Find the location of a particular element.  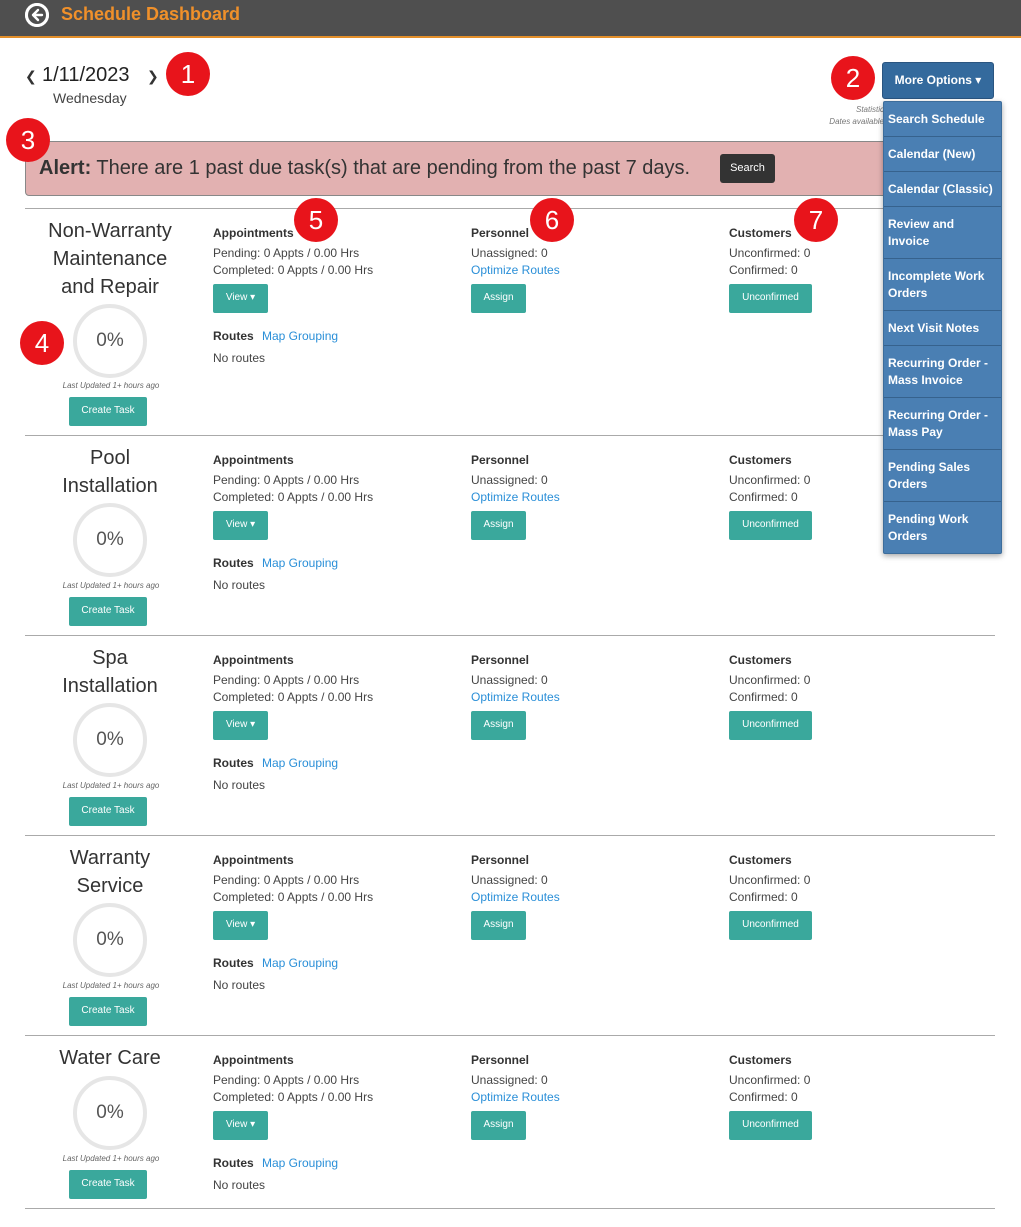

next-day-icon: ❯ is located at coordinates (153, 76).